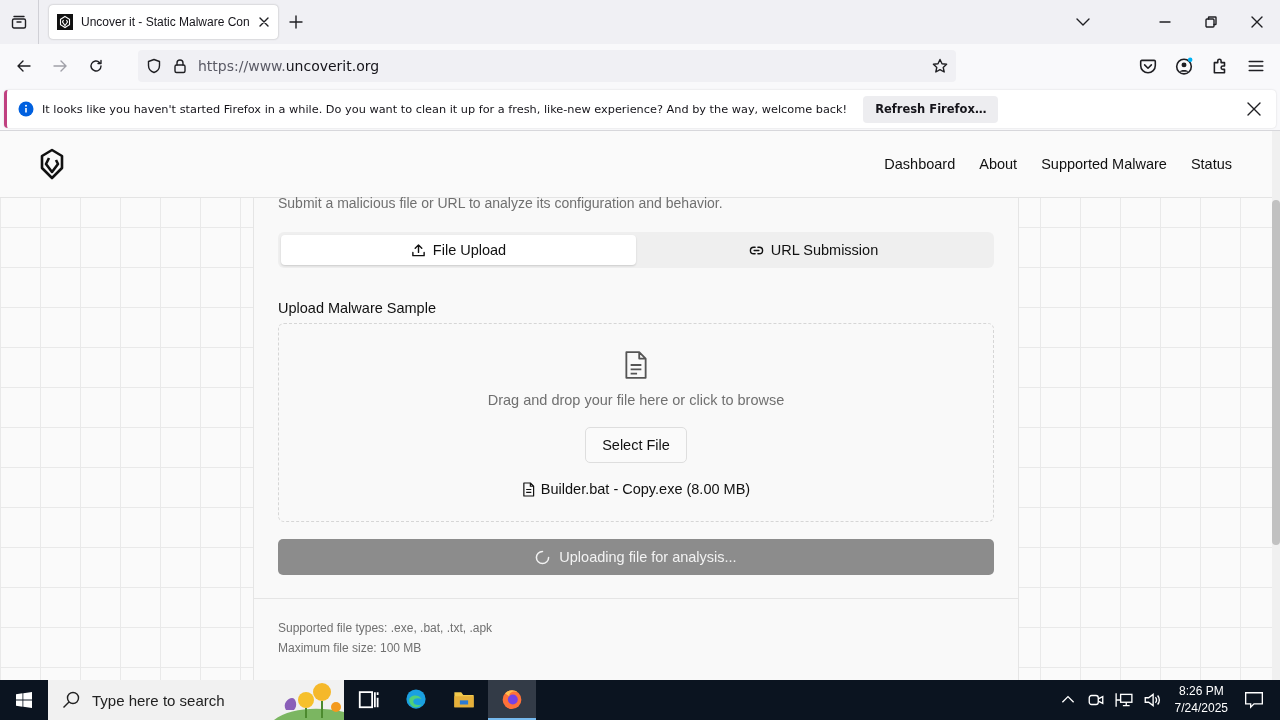 This screenshot has width=1280, height=720. What do you see at coordinates (636, 365) in the screenshot?
I see `document-icon` at bounding box center [636, 365].